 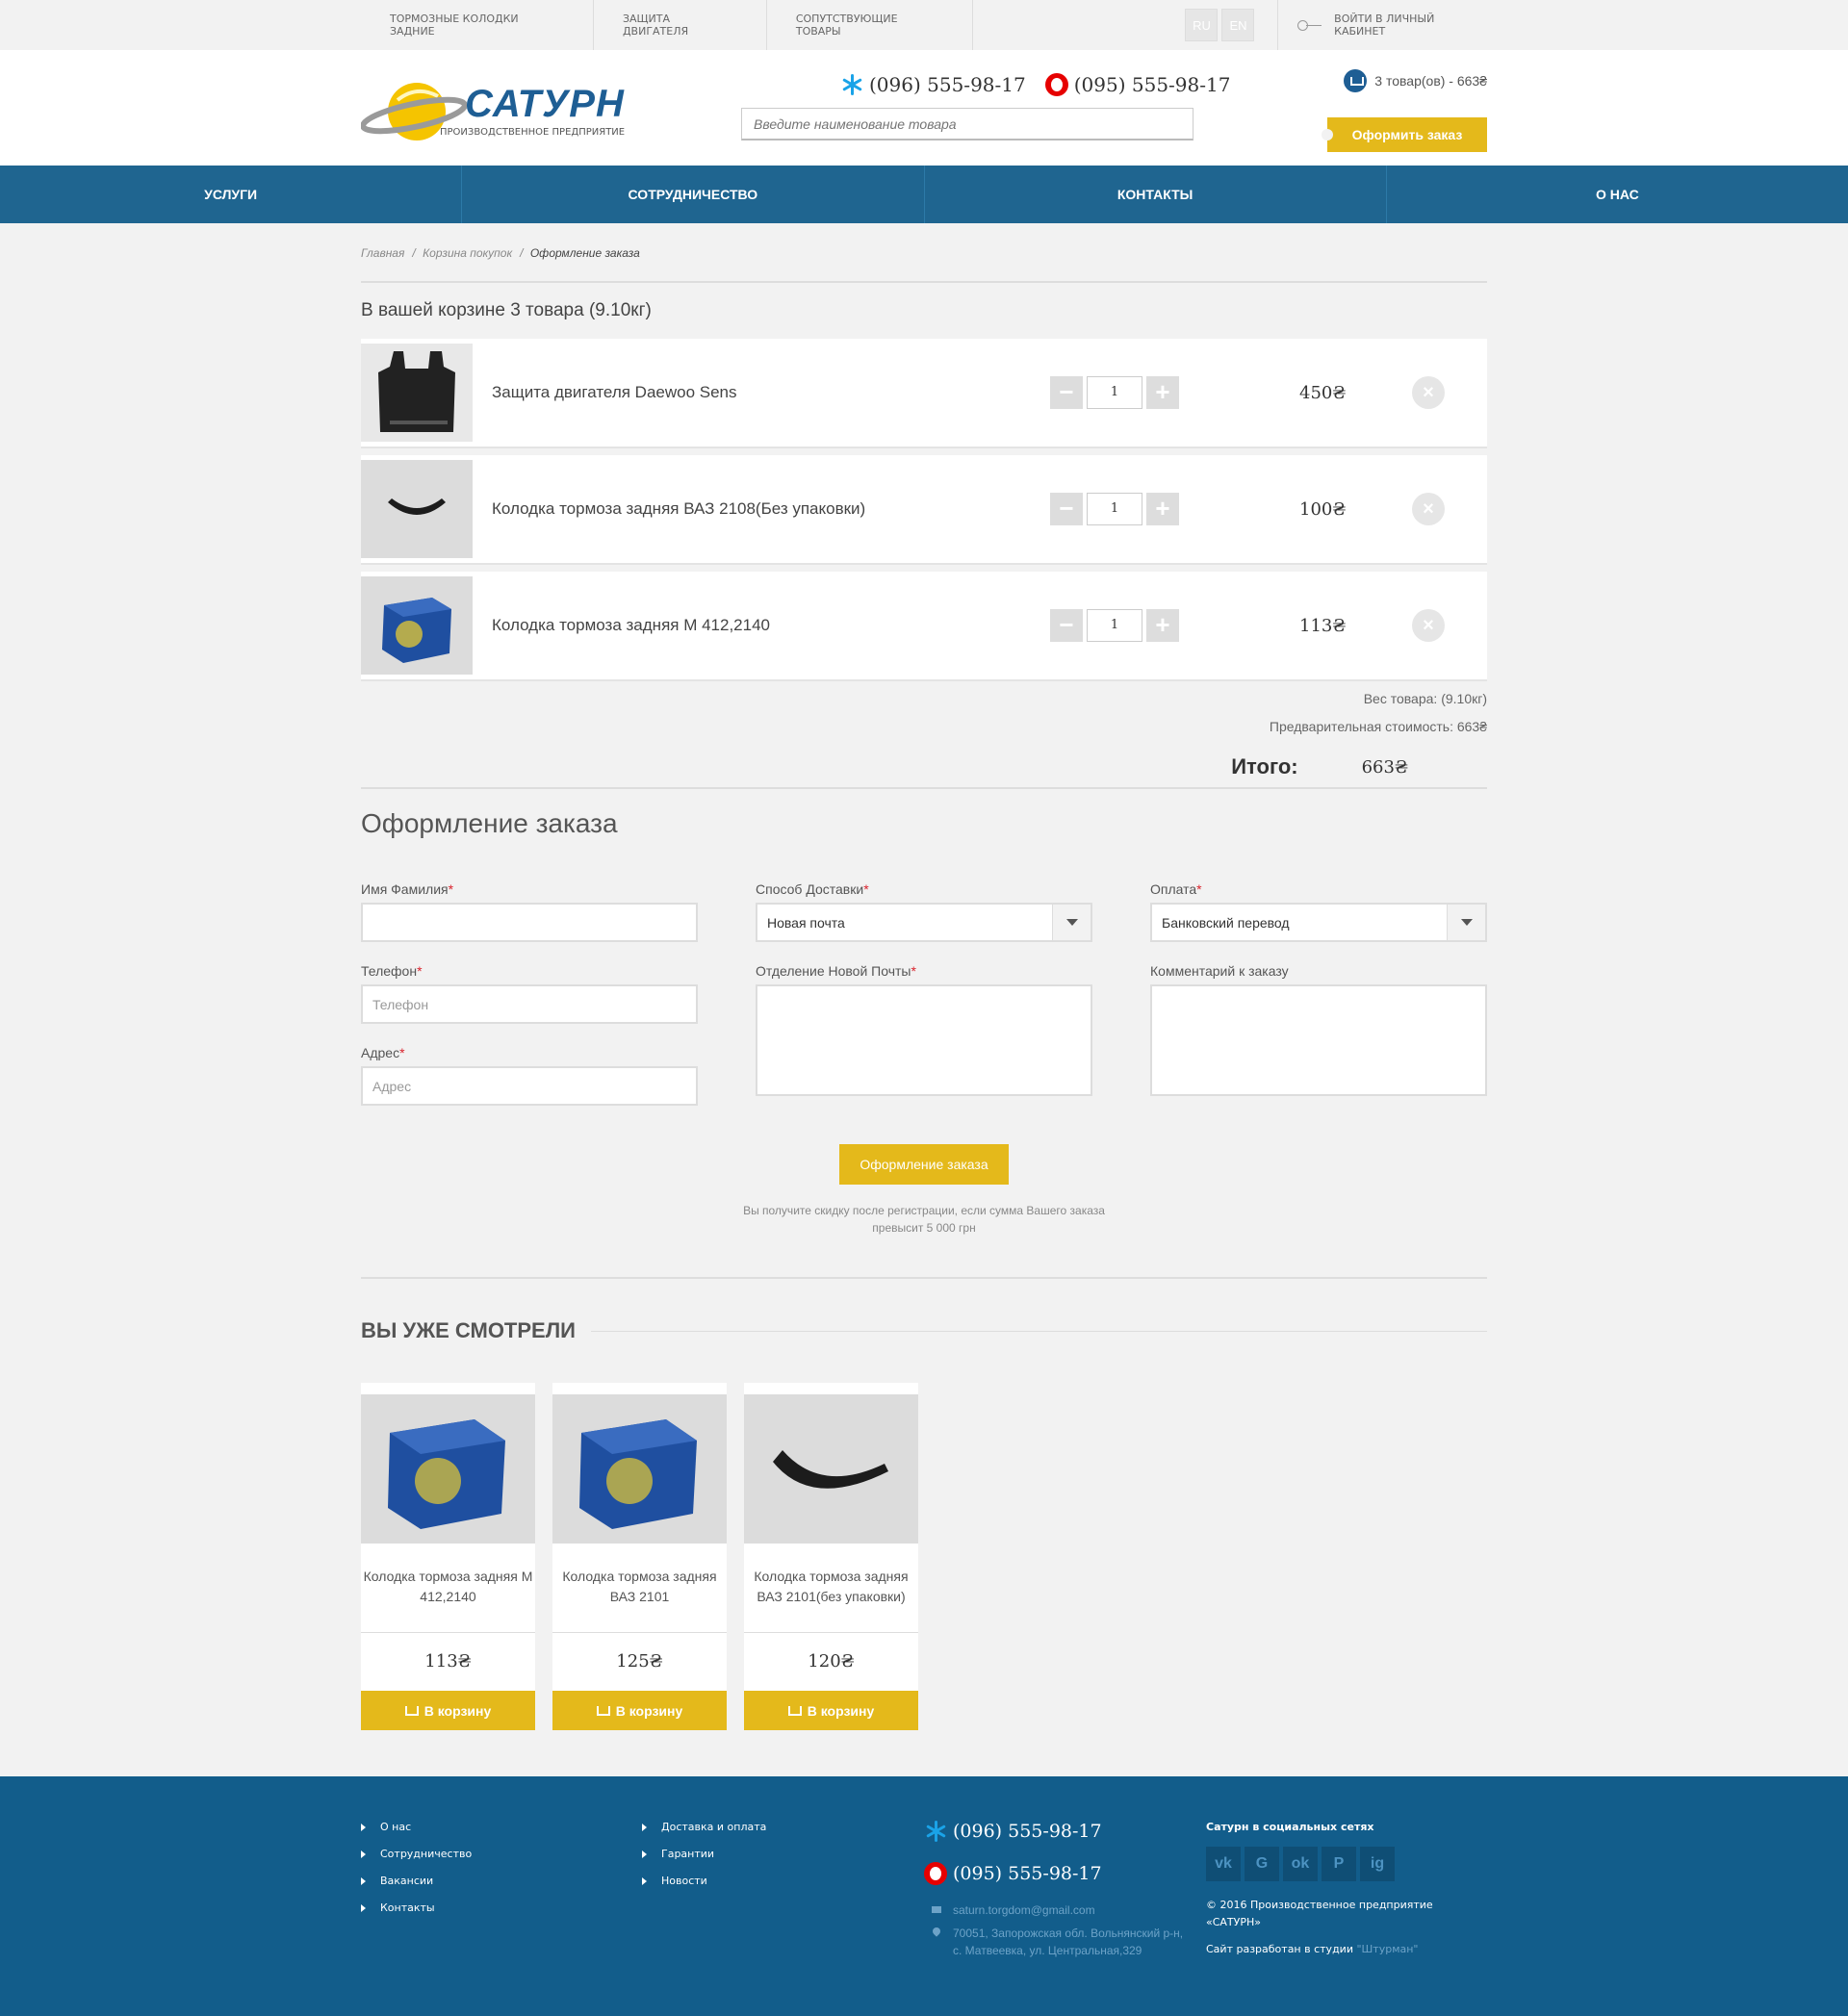 What do you see at coordinates (704, 1882) in the screenshot?
I see `footer-link-news: Новости` at bounding box center [704, 1882].